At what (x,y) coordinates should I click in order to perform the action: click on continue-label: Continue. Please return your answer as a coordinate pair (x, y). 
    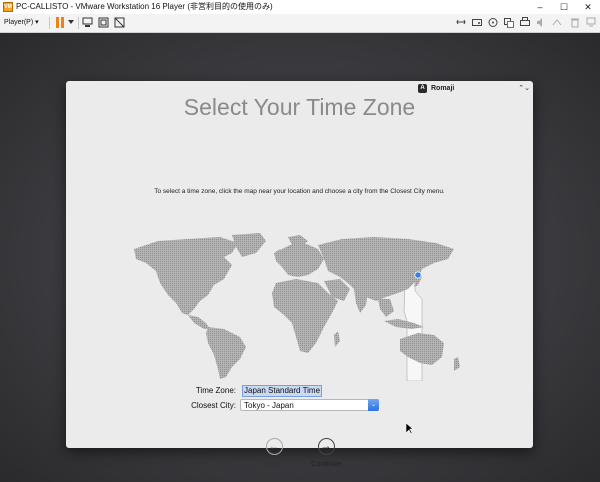
    Looking at the image, I should click on (326, 463).